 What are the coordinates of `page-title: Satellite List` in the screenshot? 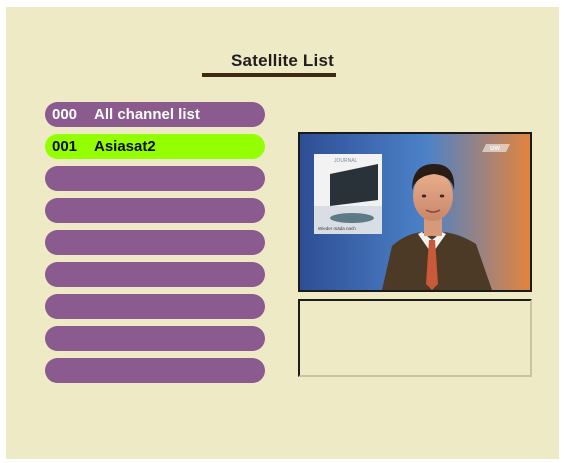 It's located at (282, 60).